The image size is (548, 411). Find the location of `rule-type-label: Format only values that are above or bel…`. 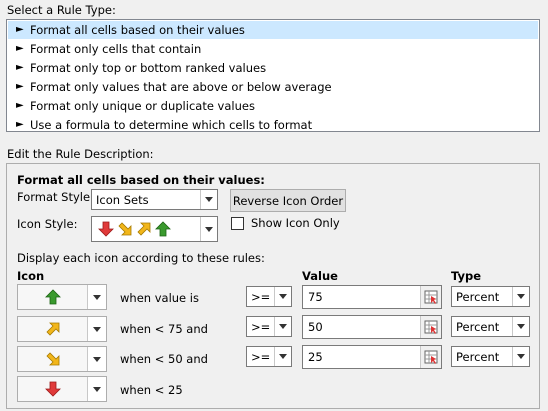

rule-type-label: Format only values that are above or bel… is located at coordinates (181, 87).